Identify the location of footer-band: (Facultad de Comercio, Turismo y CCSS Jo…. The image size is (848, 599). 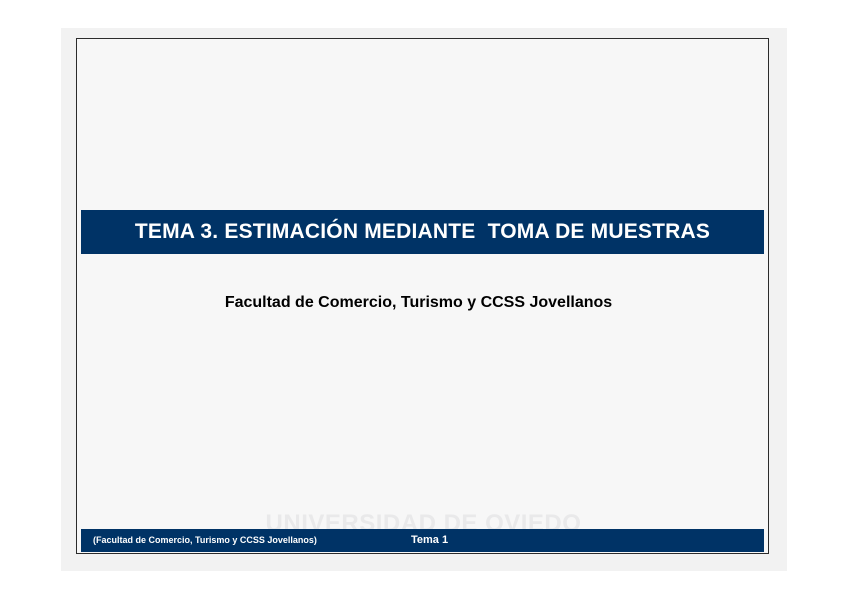
(422, 540).